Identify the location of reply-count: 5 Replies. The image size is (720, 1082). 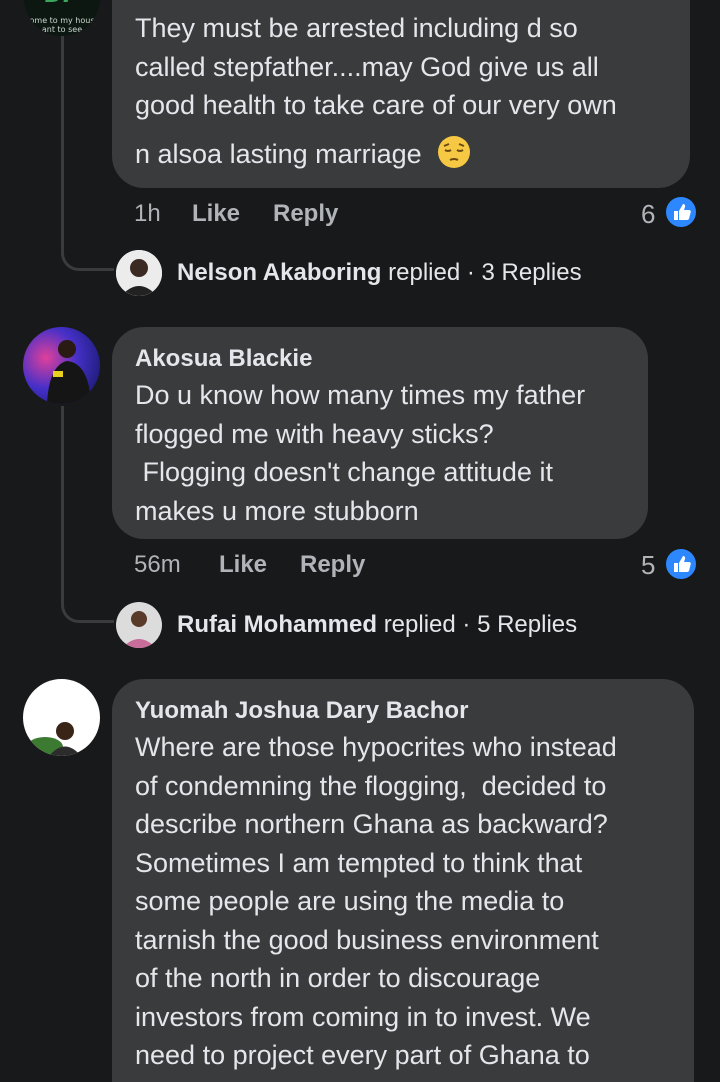
(527, 624).